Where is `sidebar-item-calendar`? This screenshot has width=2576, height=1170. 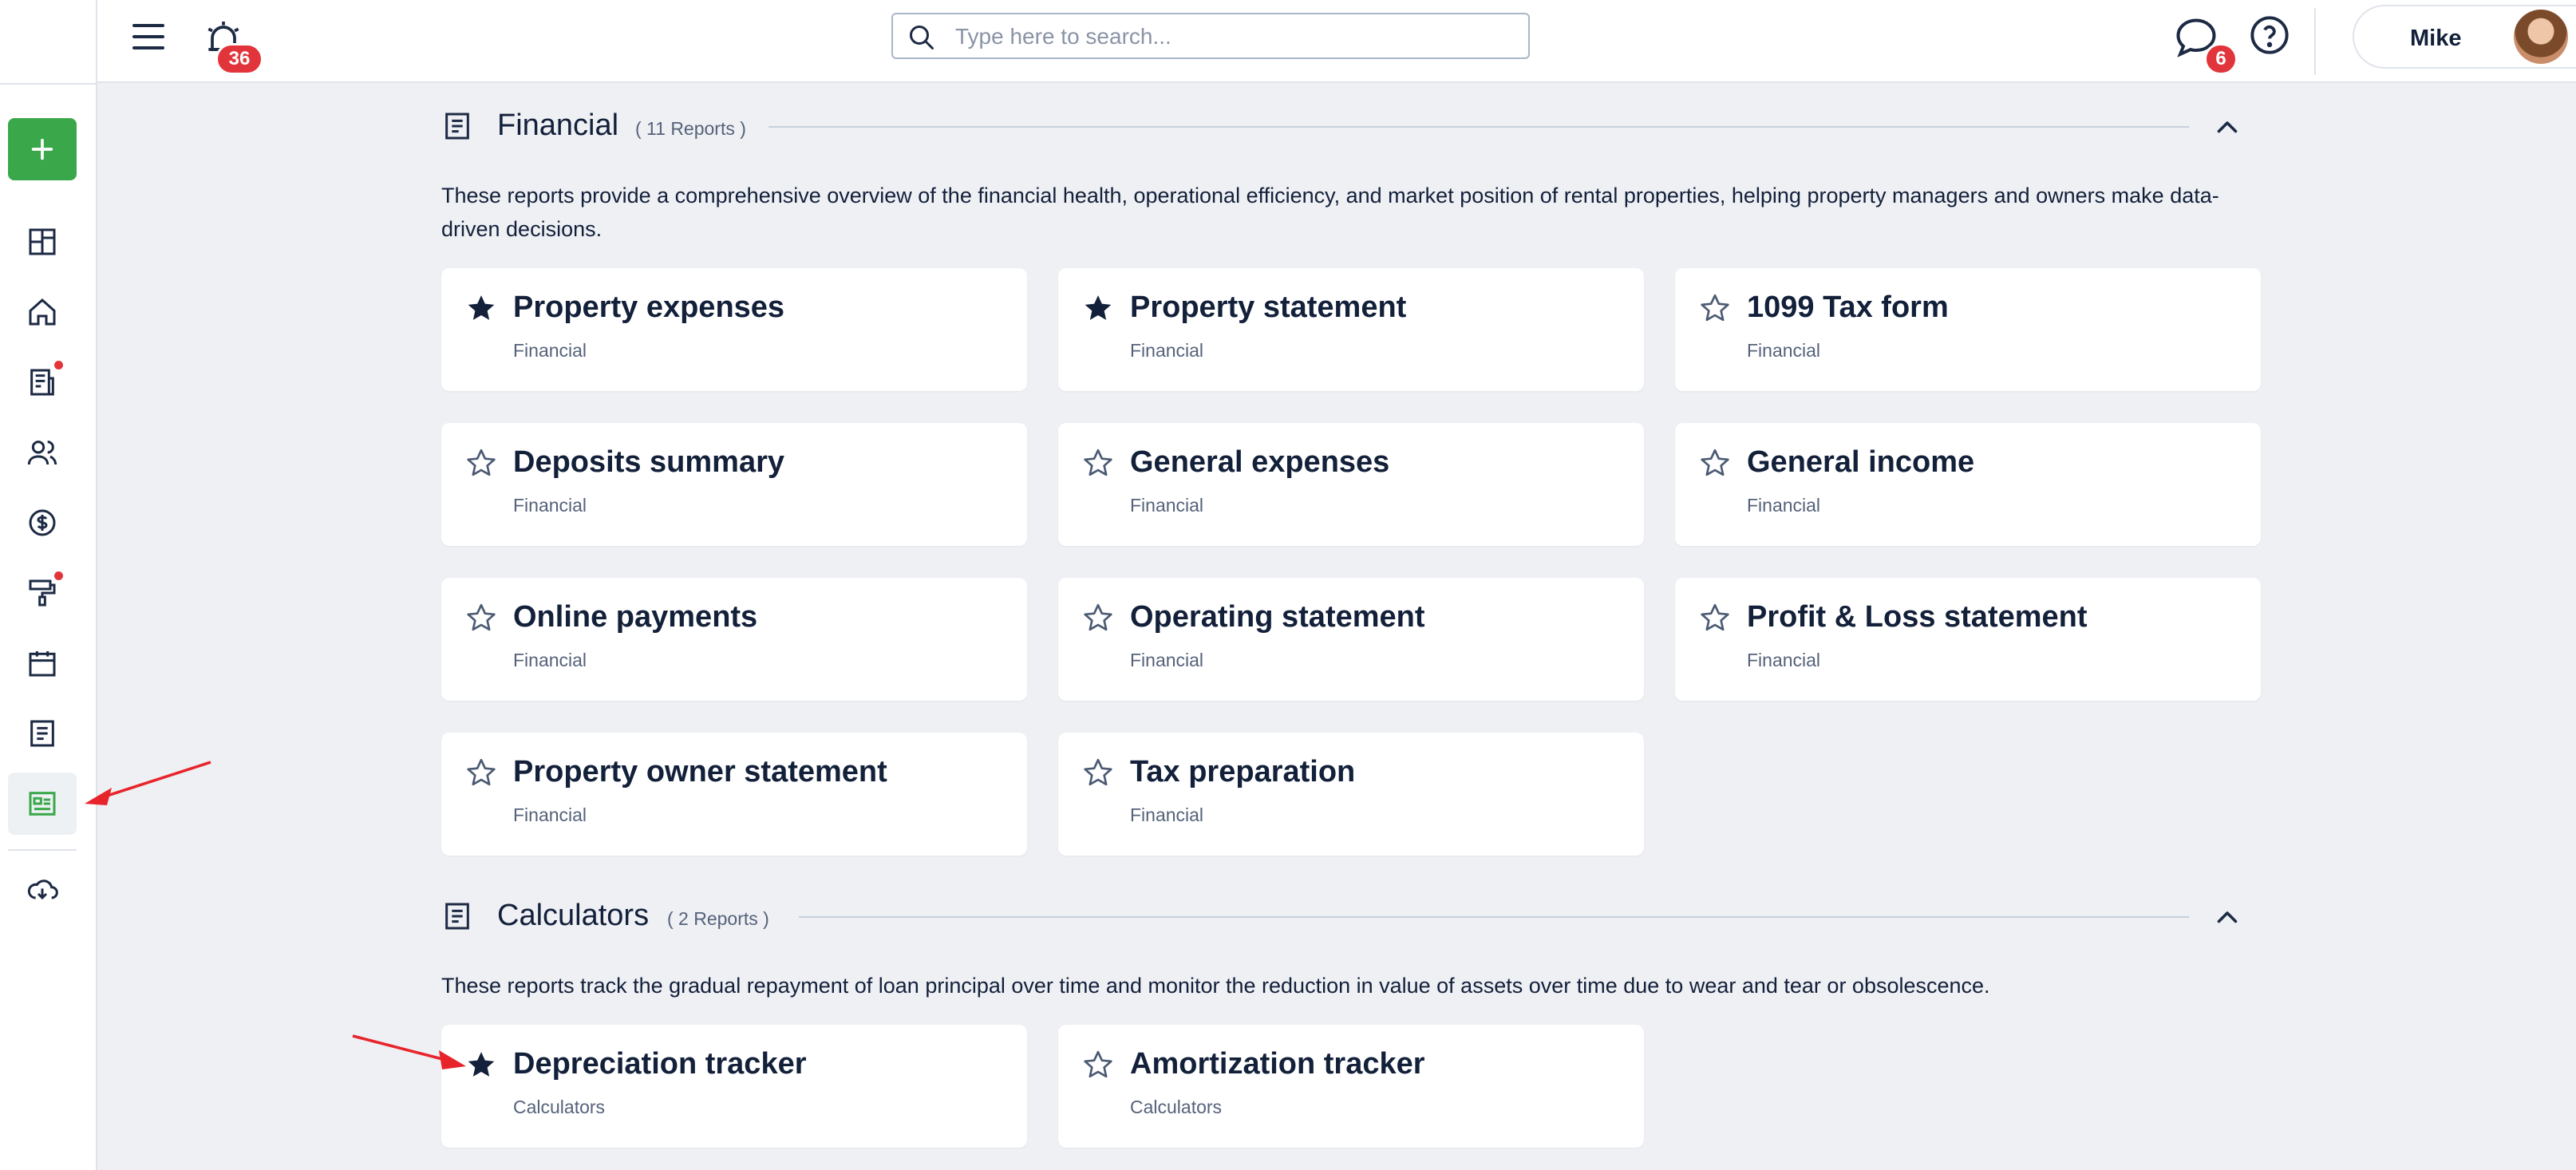
sidebar-item-calendar is located at coordinates (42, 663).